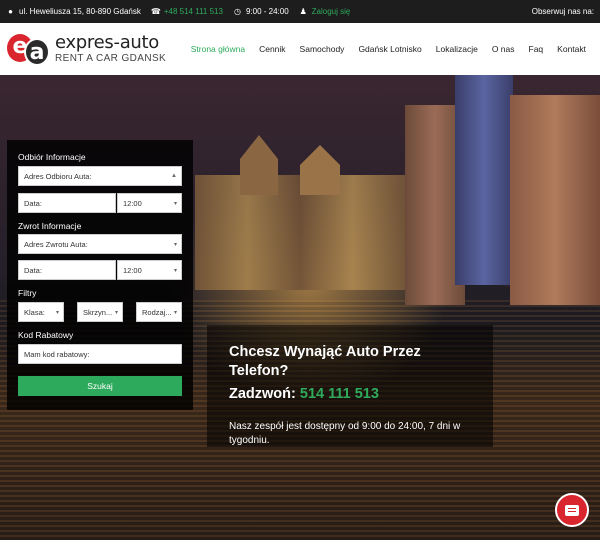 The image size is (600, 560). Describe the element at coordinates (571, 49) in the screenshot. I see `nav-item-kontakt: Kontakt` at that location.